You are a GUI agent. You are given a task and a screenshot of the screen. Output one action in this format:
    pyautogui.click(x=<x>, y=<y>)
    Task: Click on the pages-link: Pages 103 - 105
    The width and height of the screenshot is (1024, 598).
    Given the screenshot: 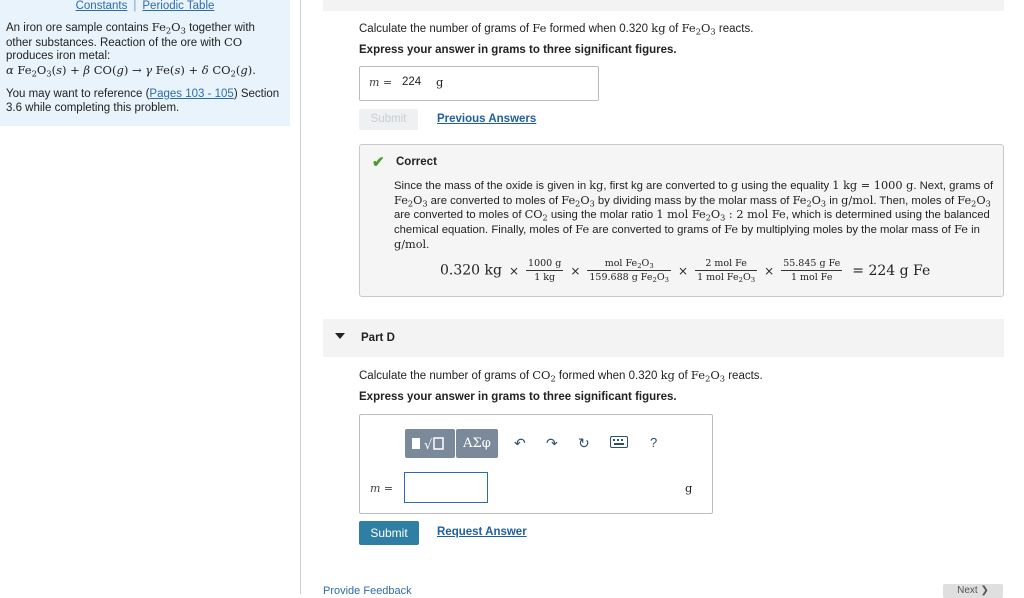 What is the action you would take?
    pyautogui.click(x=191, y=94)
    